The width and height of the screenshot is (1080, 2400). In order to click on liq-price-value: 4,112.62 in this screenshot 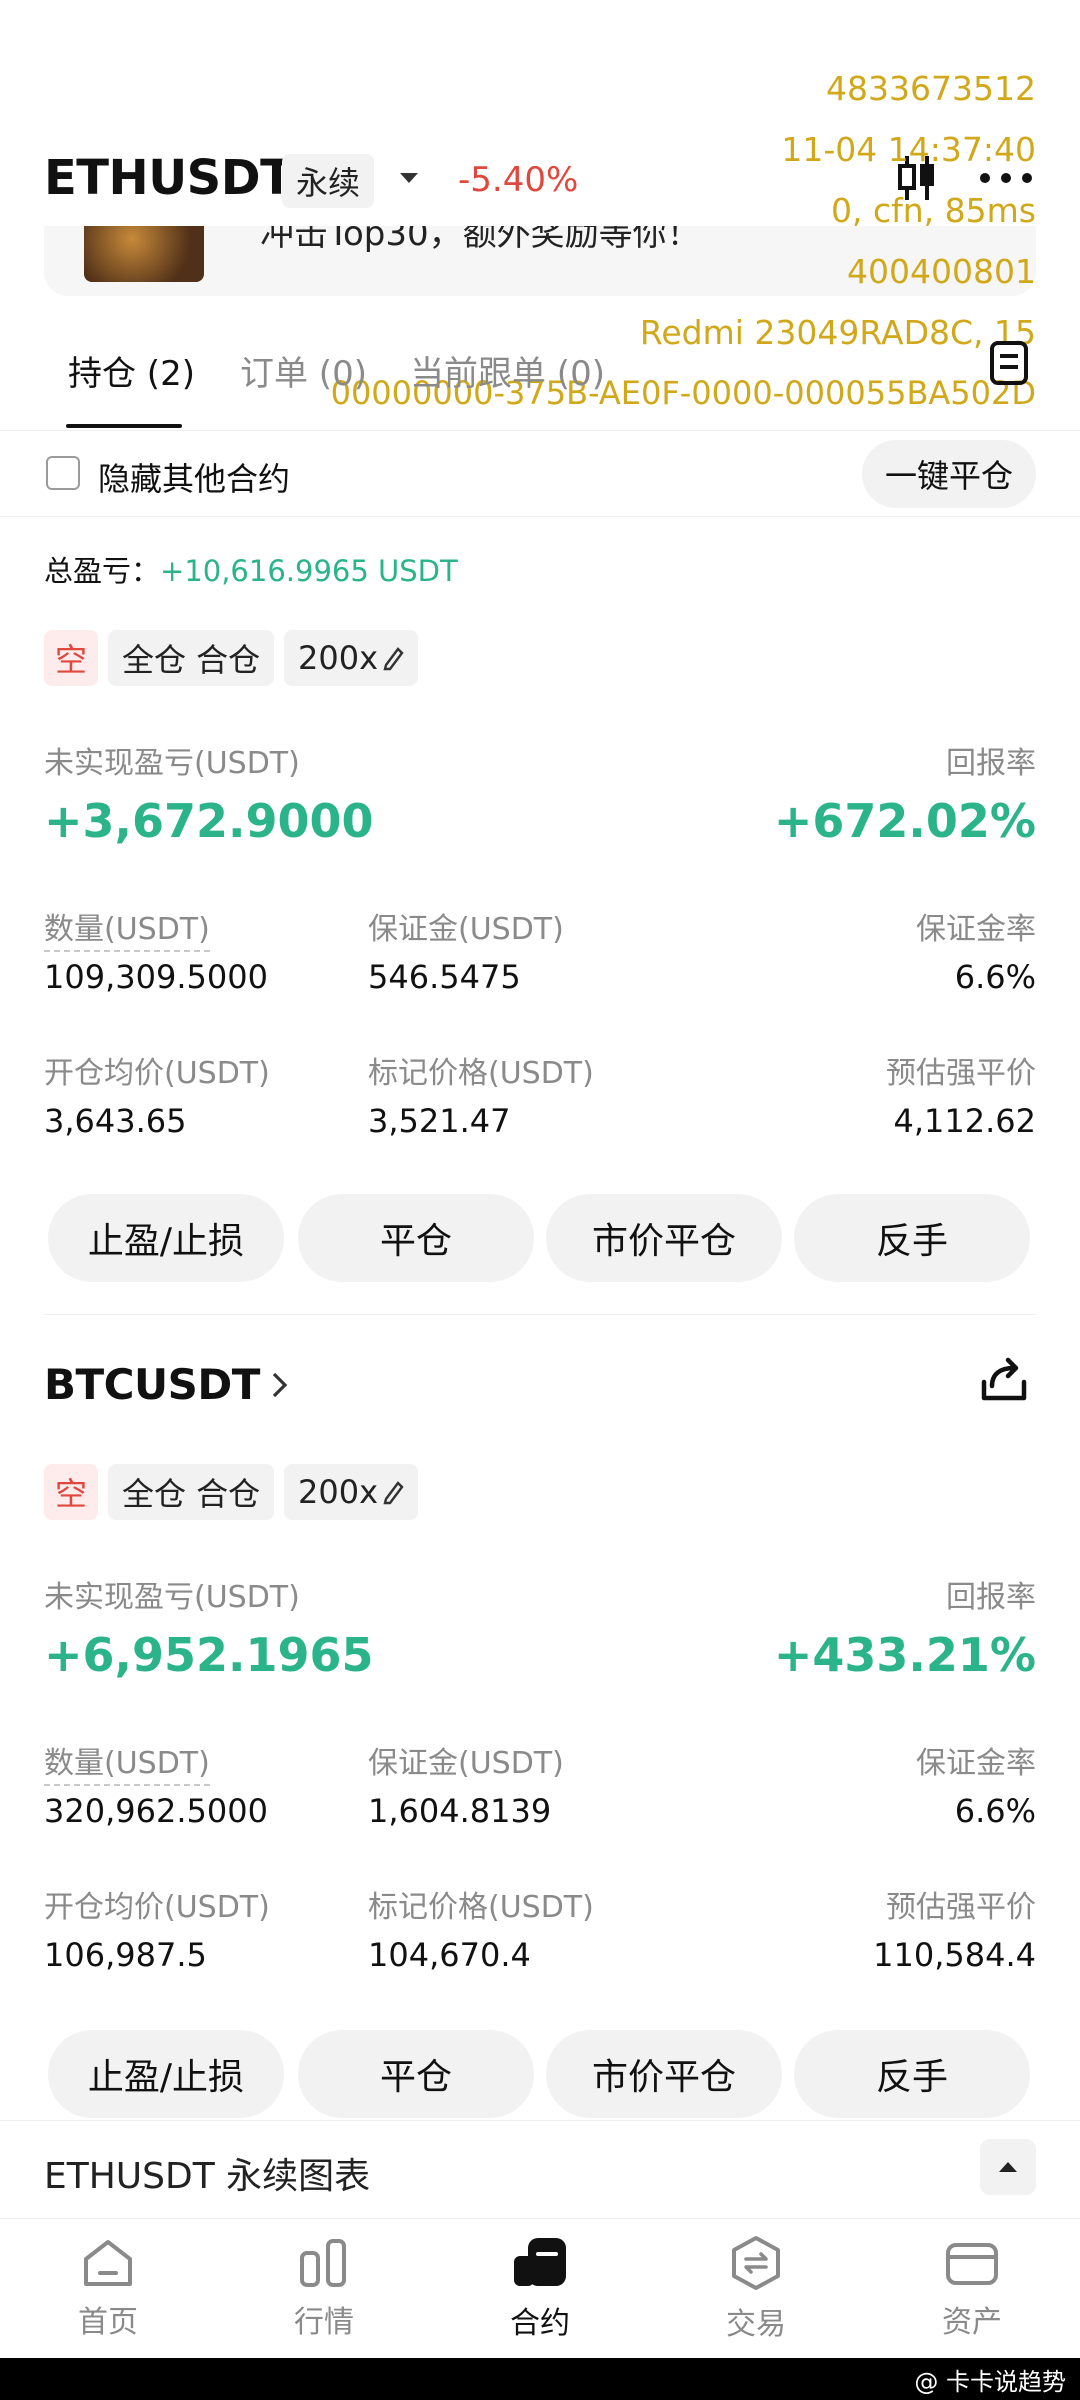, I will do `click(965, 1121)`.